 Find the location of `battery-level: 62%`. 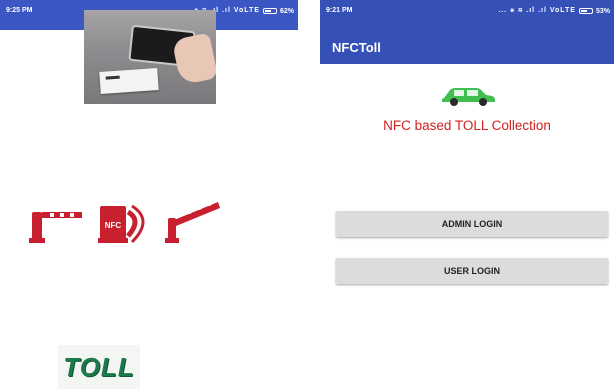

battery-level: 62% is located at coordinates (286, 11).